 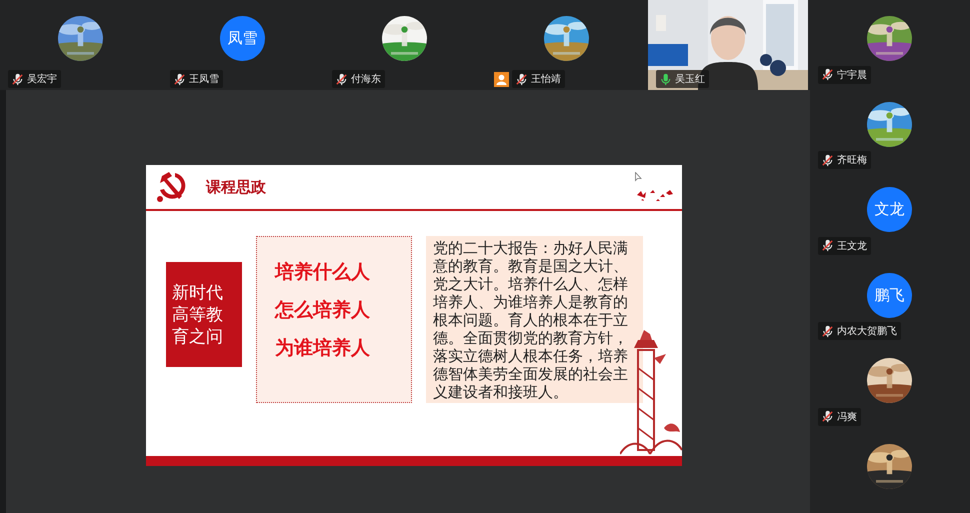 What do you see at coordinates (34, 79) in the screenshot?
I see `participant-tag: 吴宏宇` at bounding box center [34, 79].